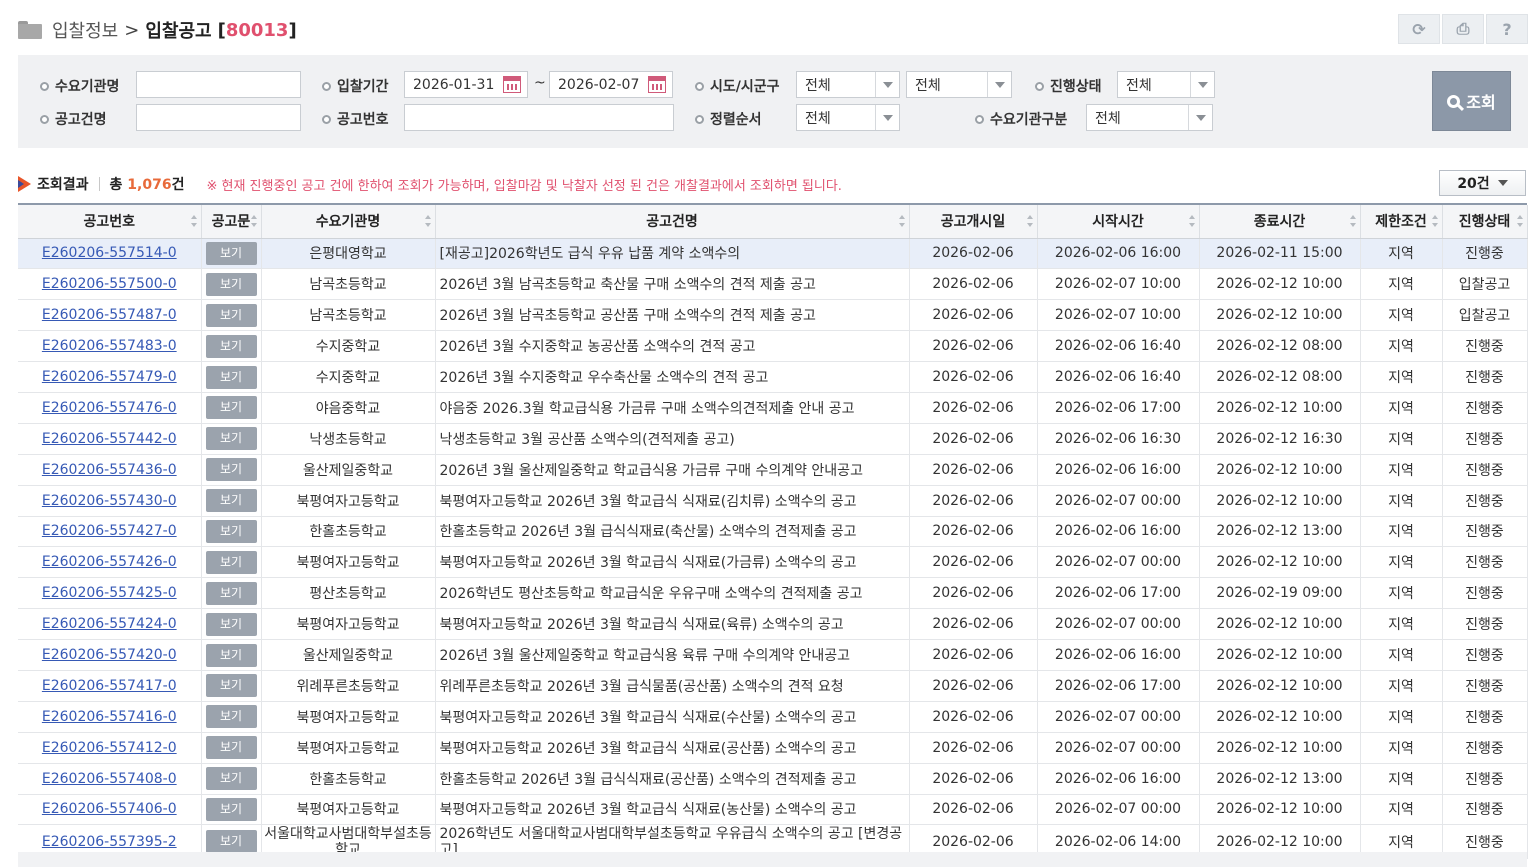  Describe the element at coordinates (218, 117) in the screenshot. I see `title-input` at that location.